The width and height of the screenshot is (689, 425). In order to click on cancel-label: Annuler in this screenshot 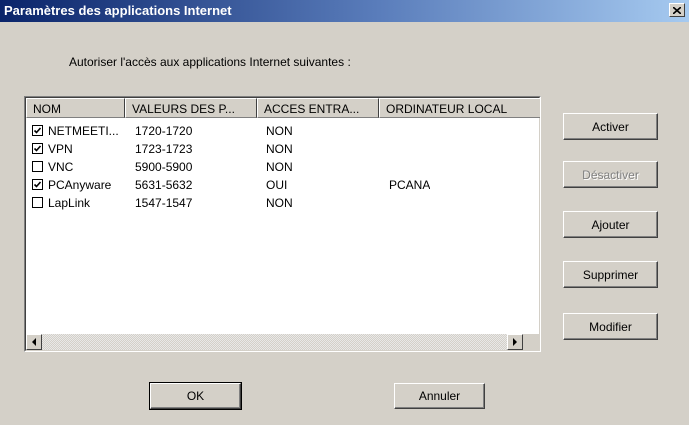, I will do `click(439, 396)`.